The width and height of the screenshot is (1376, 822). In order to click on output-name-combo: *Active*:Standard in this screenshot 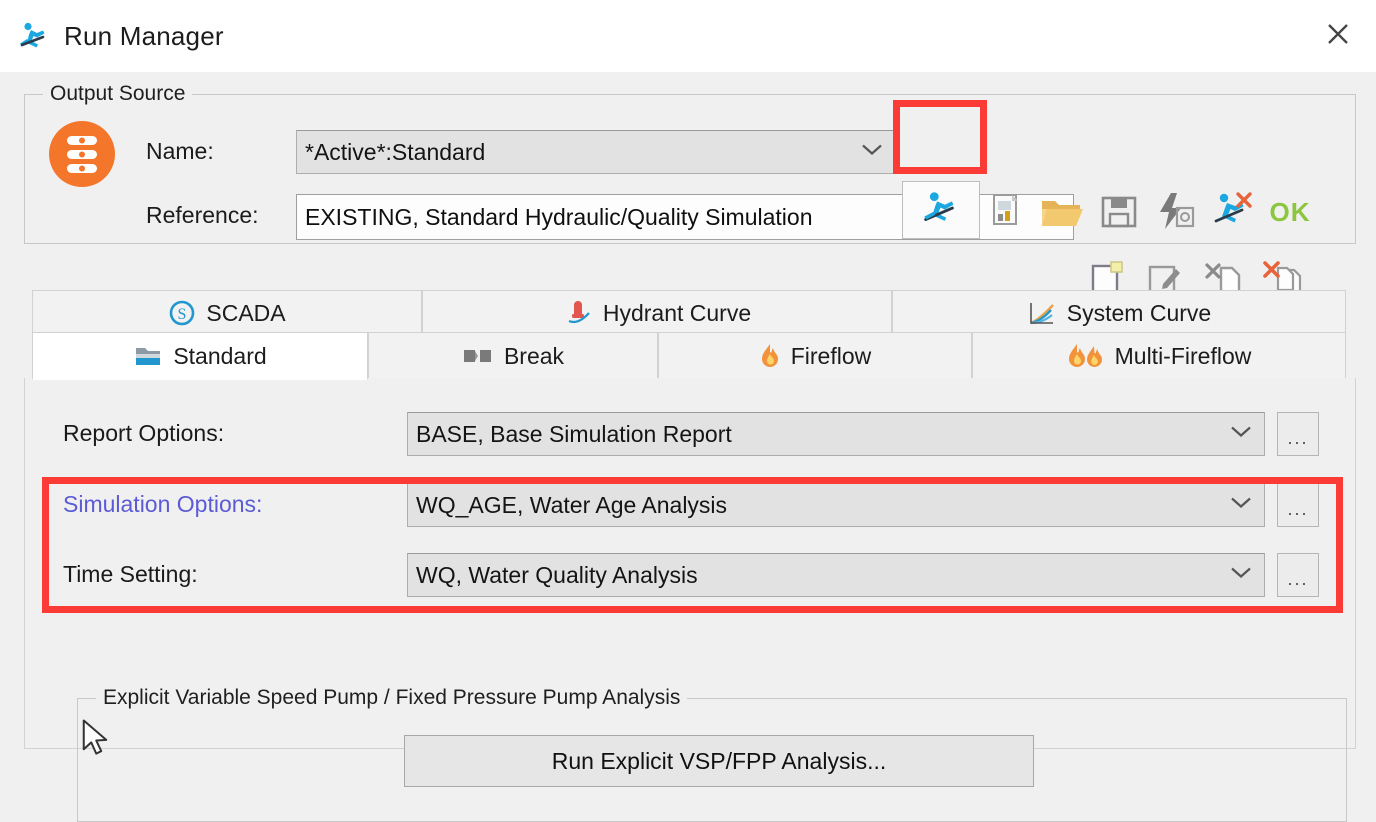, I will do `click(596, 152)`.